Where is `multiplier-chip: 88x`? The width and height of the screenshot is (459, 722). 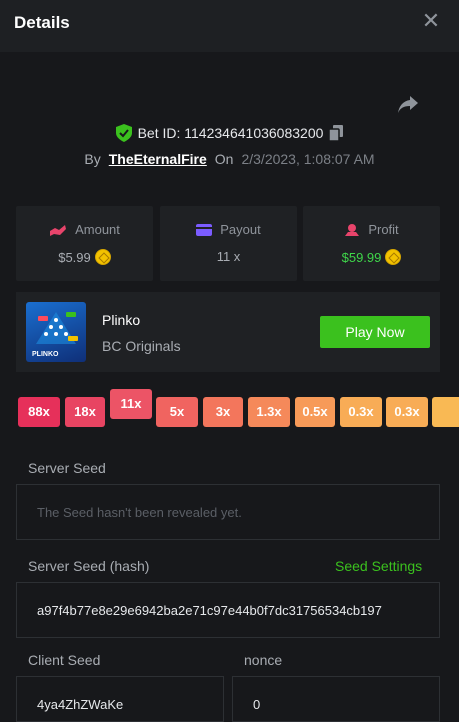
multiplier-chip: 88x is located at coordinates (39, 412).